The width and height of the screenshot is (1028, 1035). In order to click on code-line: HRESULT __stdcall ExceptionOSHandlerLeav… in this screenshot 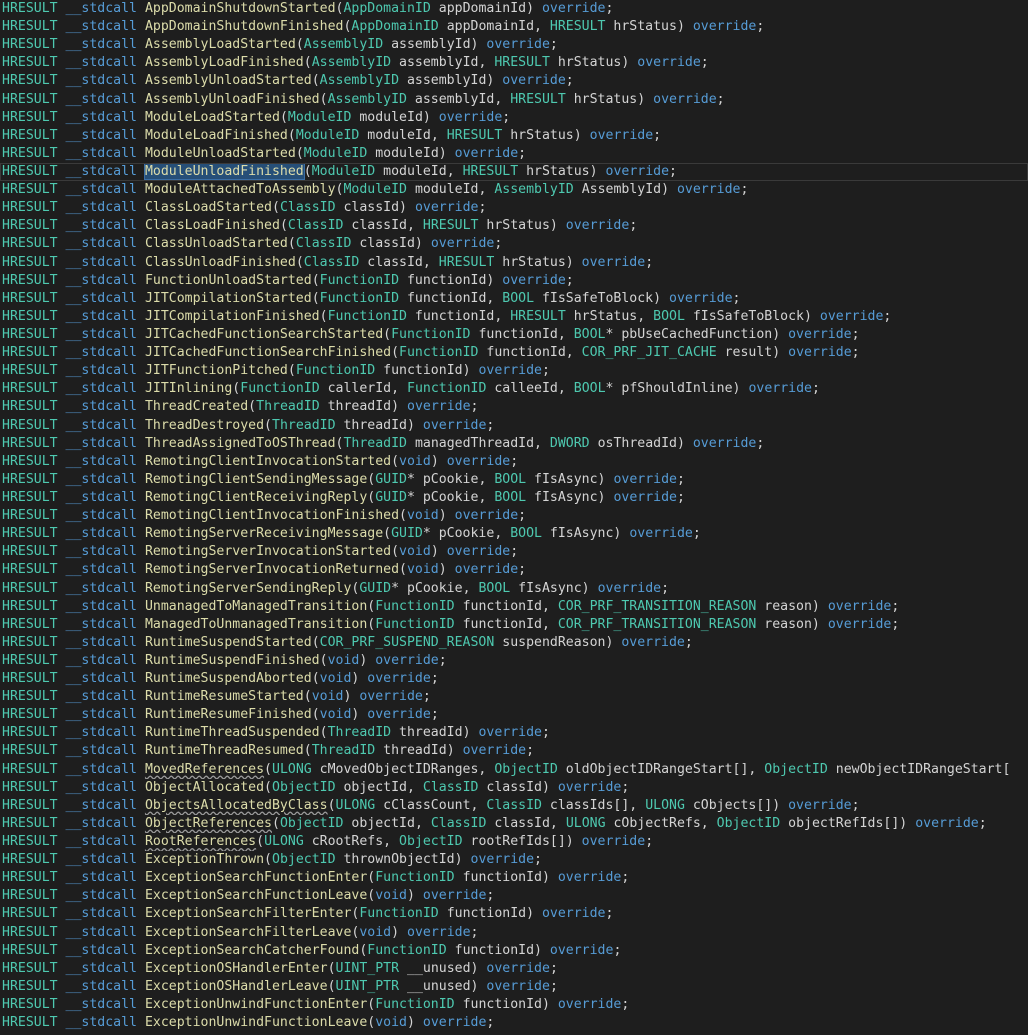, I will do `click(514, 987)`.